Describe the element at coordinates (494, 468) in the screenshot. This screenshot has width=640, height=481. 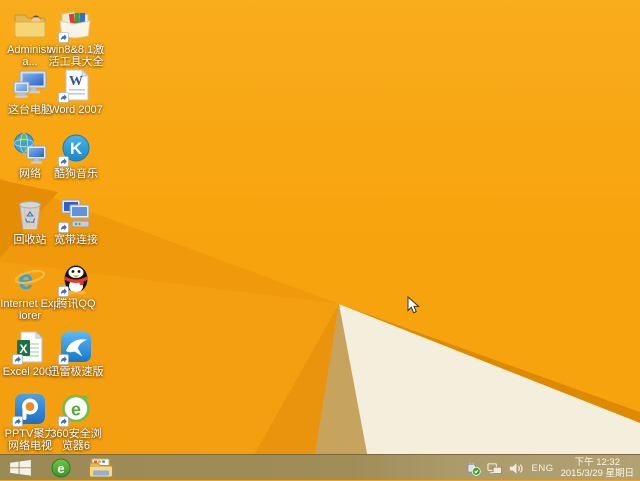
I see `network-status-icon` at that location.